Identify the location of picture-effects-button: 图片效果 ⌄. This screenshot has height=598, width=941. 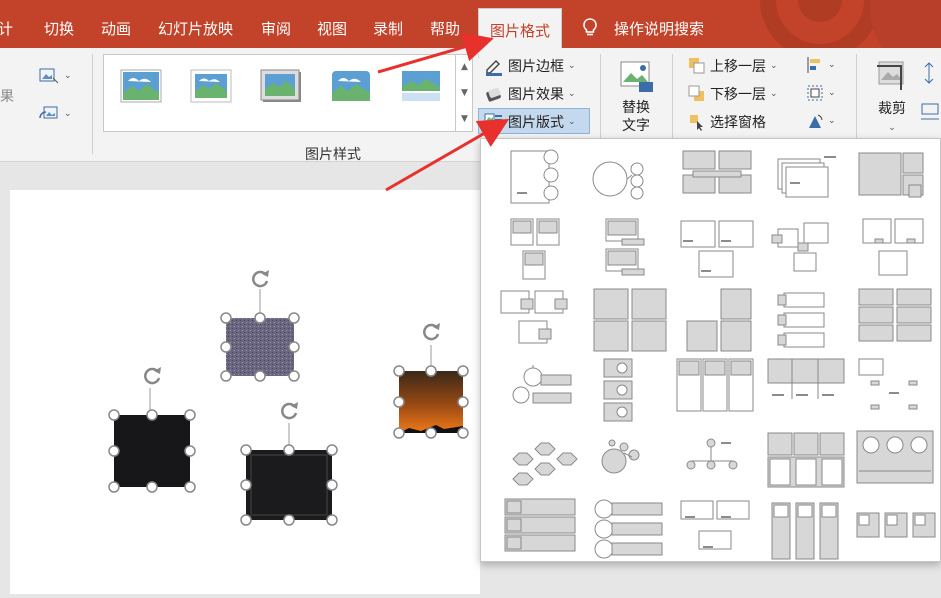
(530, 94).